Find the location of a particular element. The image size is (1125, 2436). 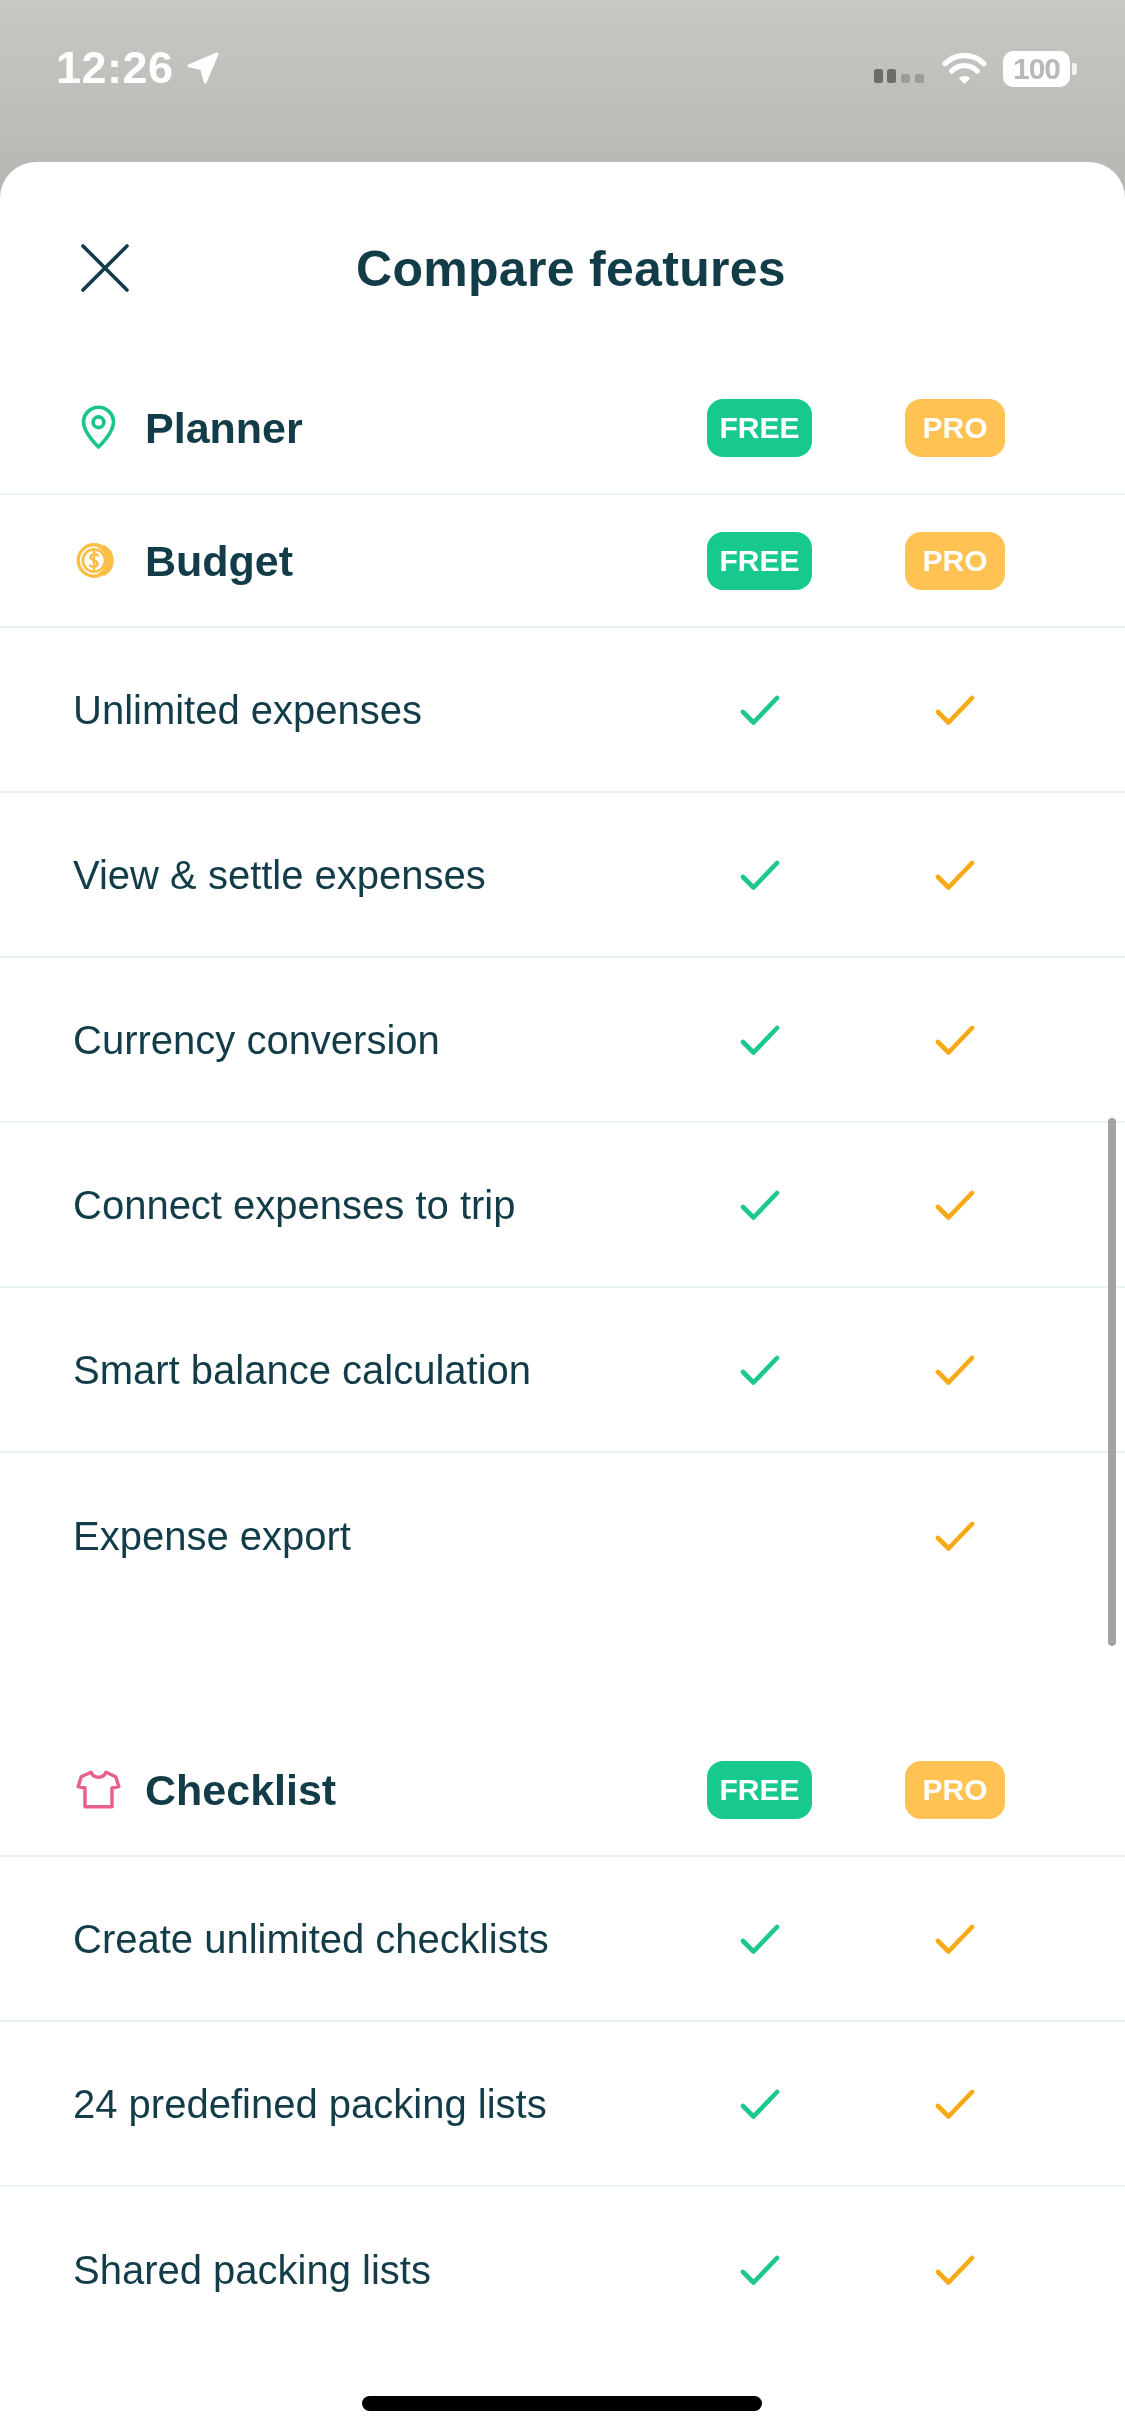

location-arrow-icon is located at coordinates (202, 68).